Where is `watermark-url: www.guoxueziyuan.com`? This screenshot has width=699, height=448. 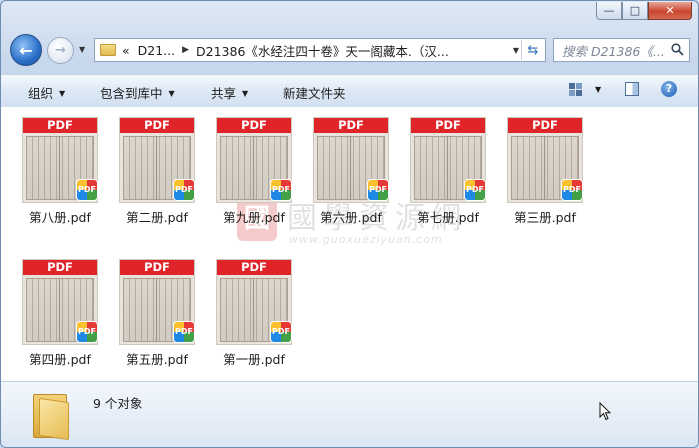 watermark-url: www.guoxueziyuan.com is located at coordinates (366, 239).